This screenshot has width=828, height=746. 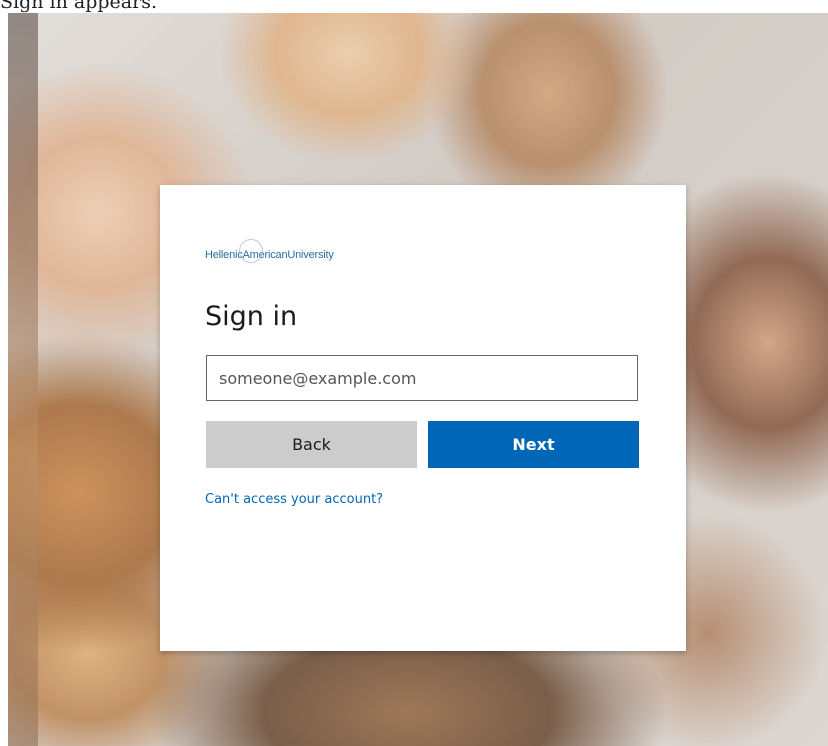 I want to click on page-caption: Sign in appears., so click(x=78, y=6).